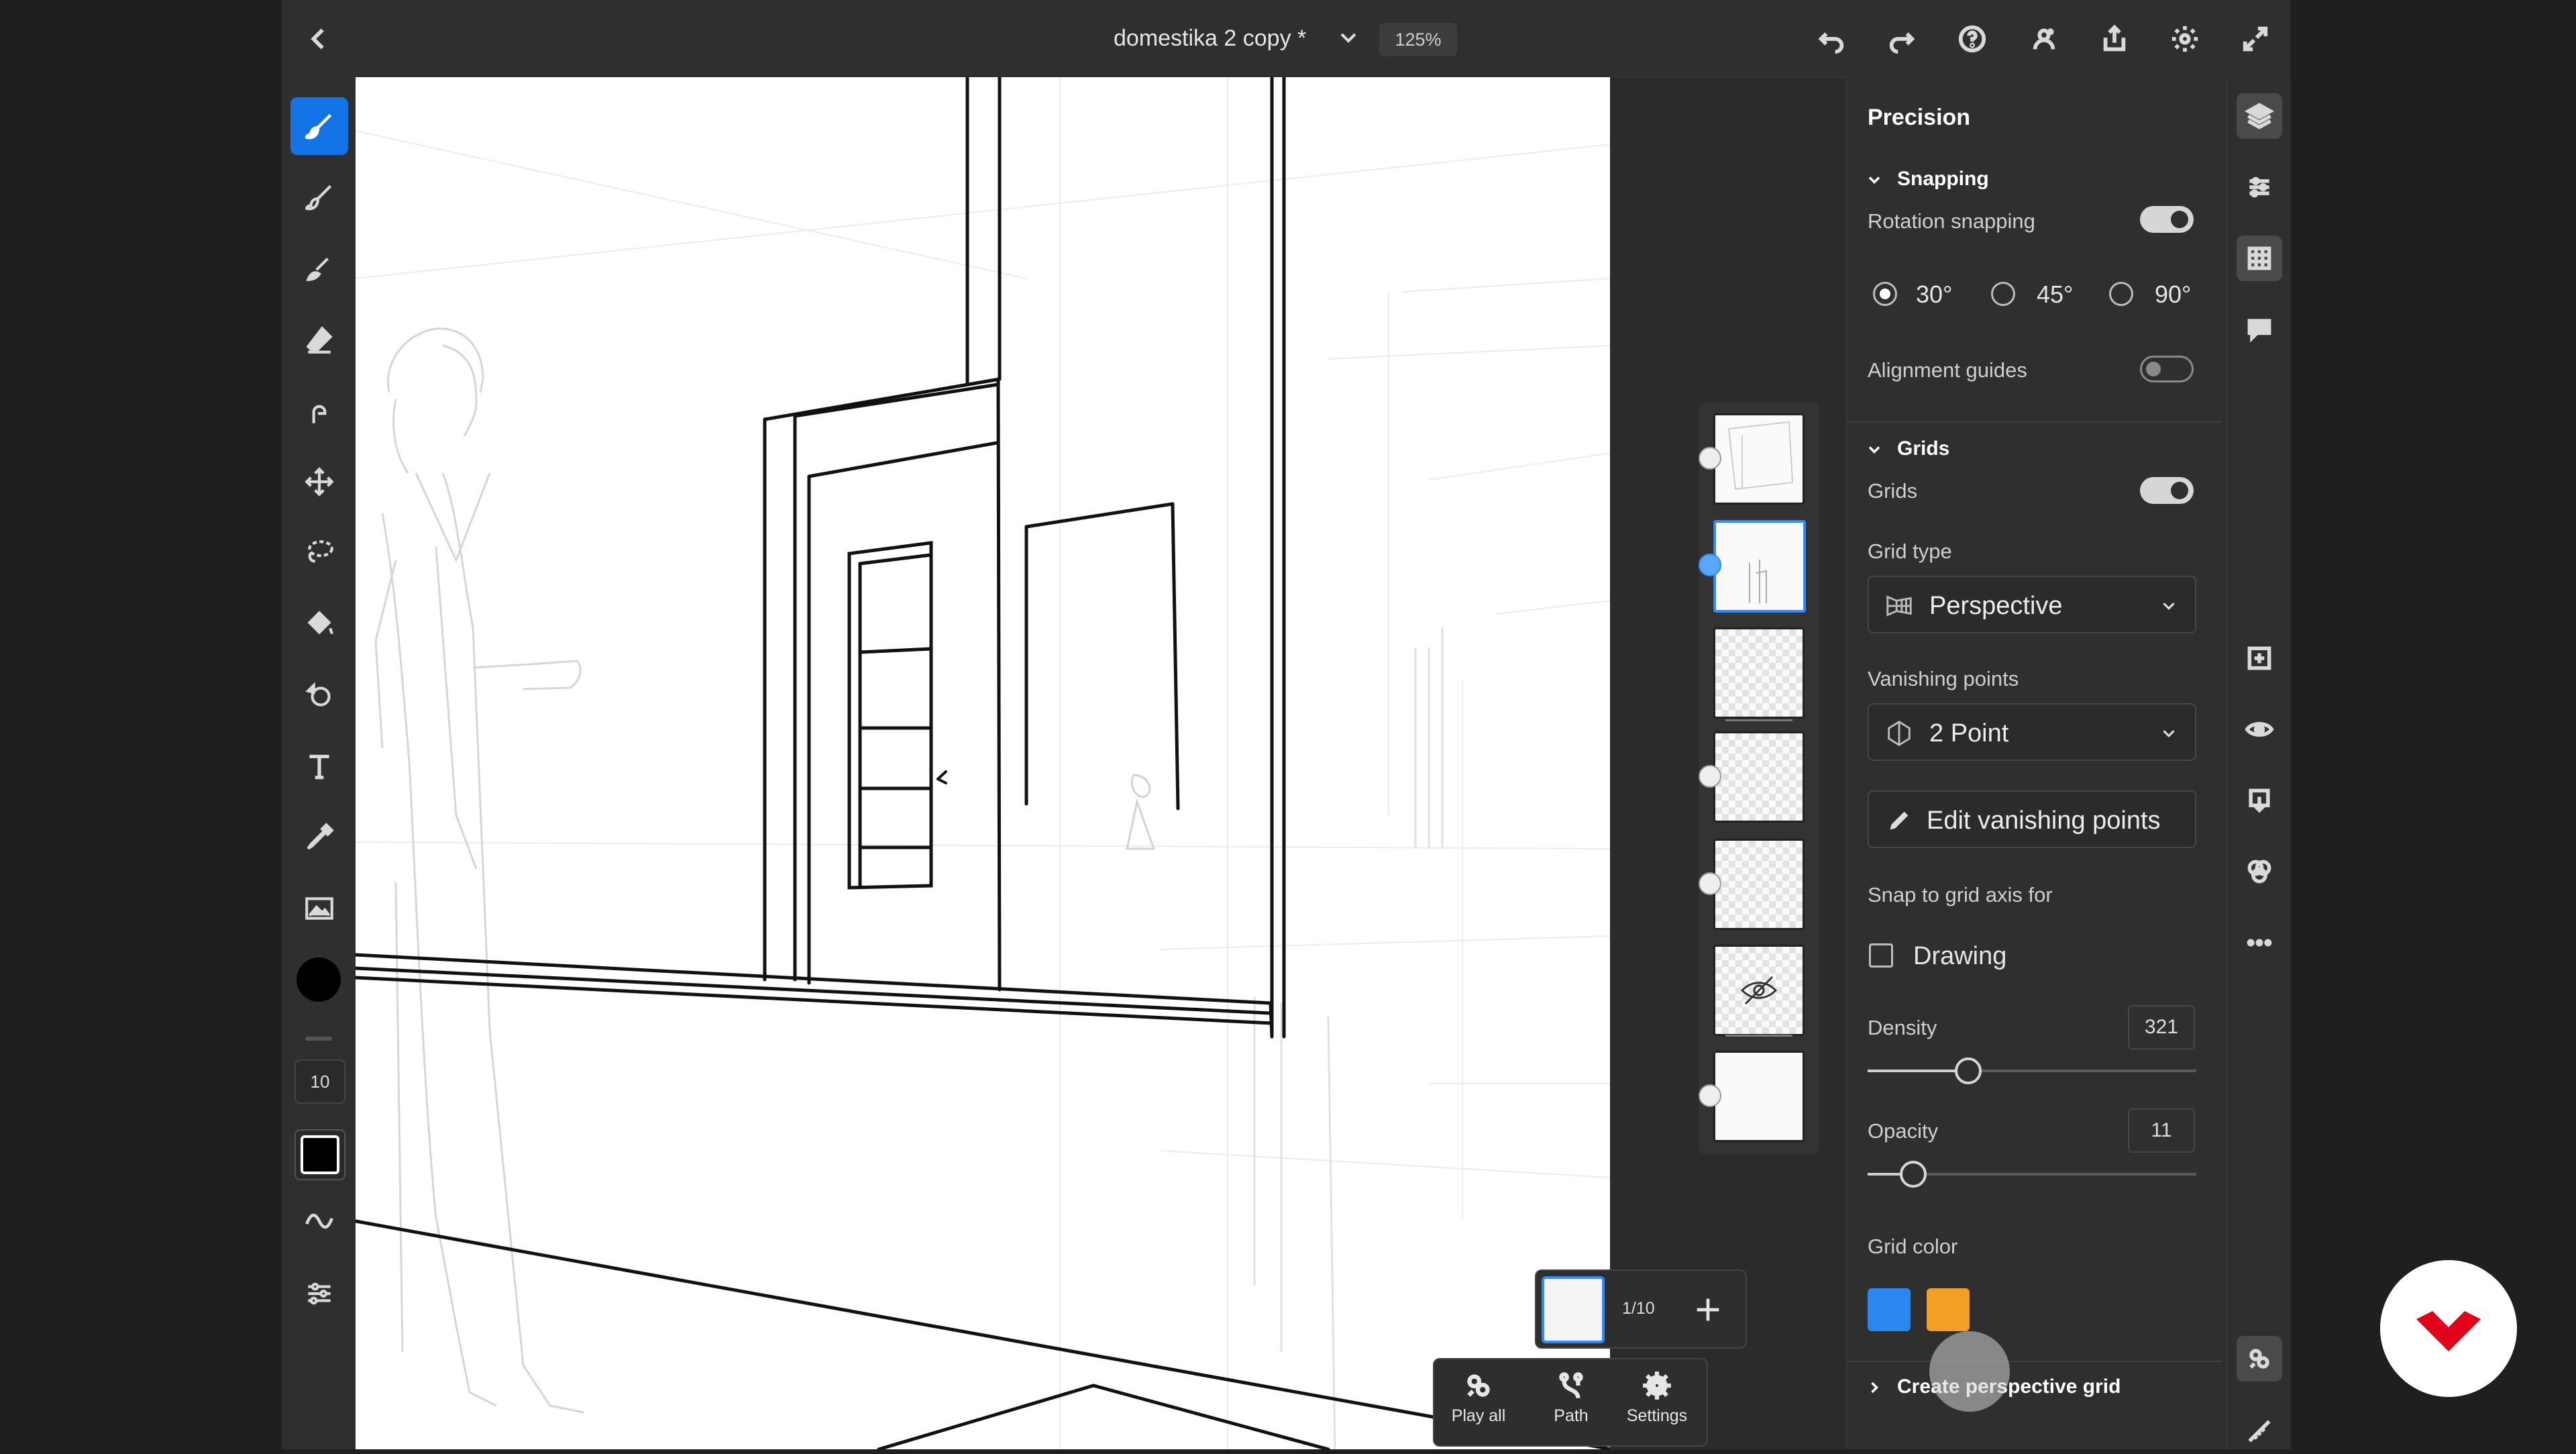 The width and height of the screenshot is (2576, 1454). I want to click on undo-icon, so click(1831, 39).